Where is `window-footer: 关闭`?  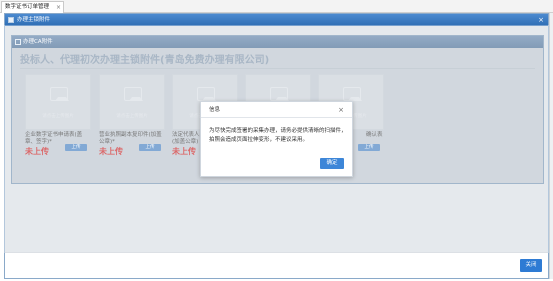 window-footer: 关闭 is located at coordinates (276, 265).